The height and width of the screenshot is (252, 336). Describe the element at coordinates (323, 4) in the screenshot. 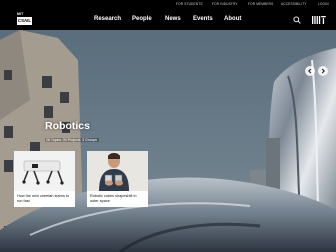

I see `utility-link-login: Login` at that location.